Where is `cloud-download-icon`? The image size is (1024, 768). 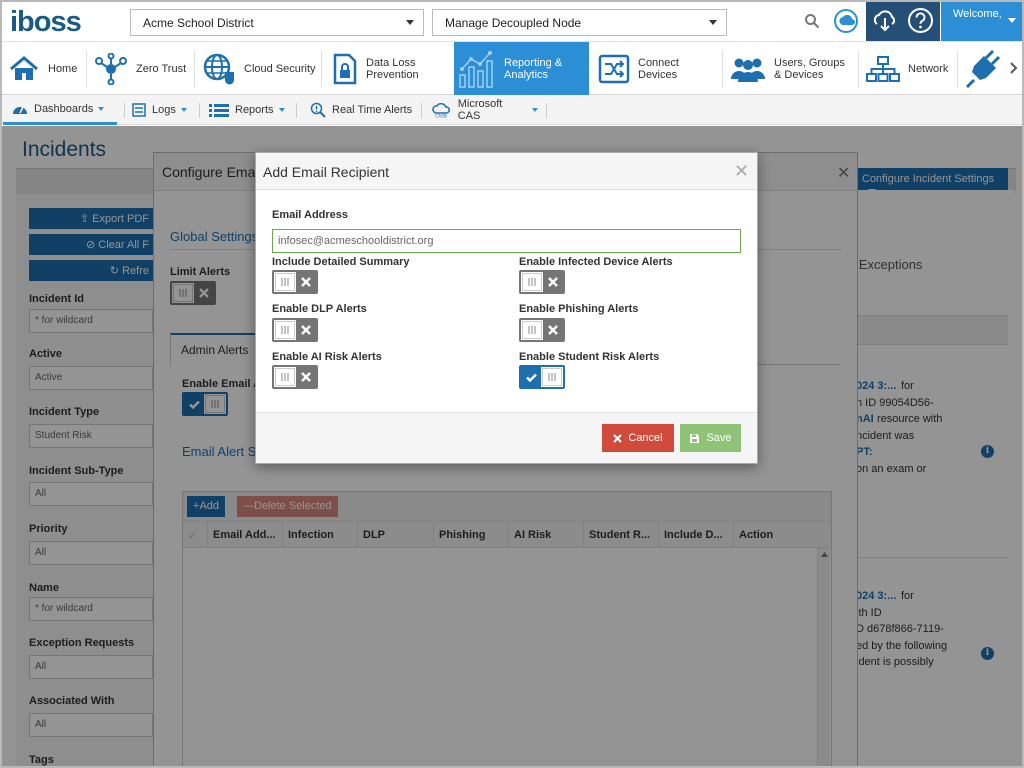
cloud-download-icon is located at coordinates (885, 21).